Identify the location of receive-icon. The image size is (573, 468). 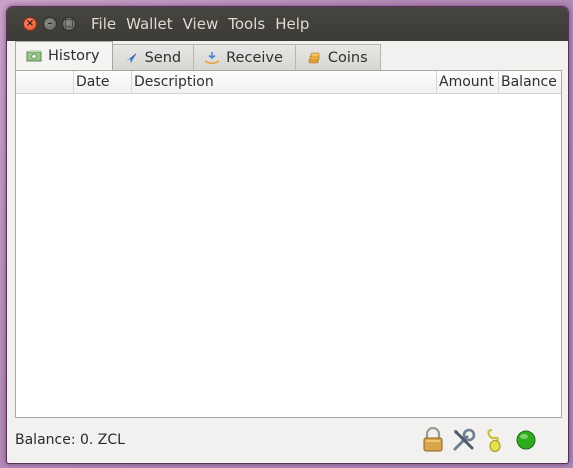
(212, 58).